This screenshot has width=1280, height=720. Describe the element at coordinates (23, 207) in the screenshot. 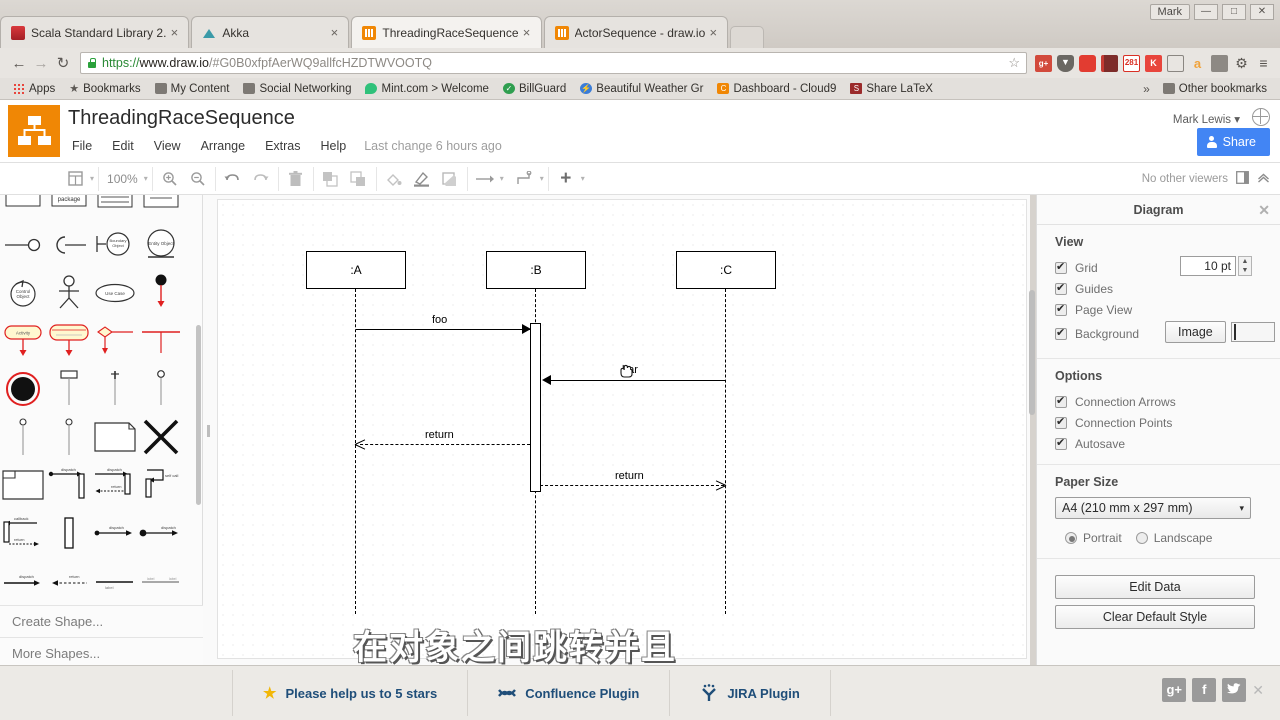

I see `shape-object-lifeline` at that location.